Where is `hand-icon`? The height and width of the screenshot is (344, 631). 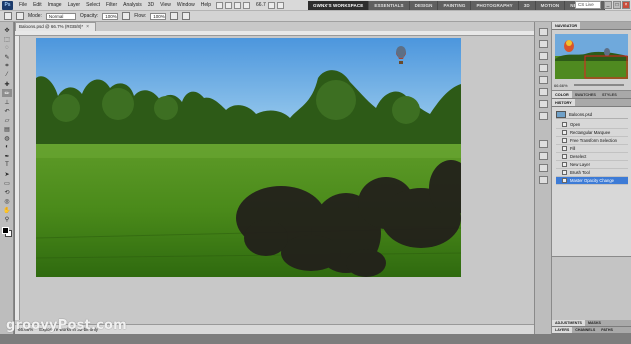 hand-icon is located at coordinates (238, 5).